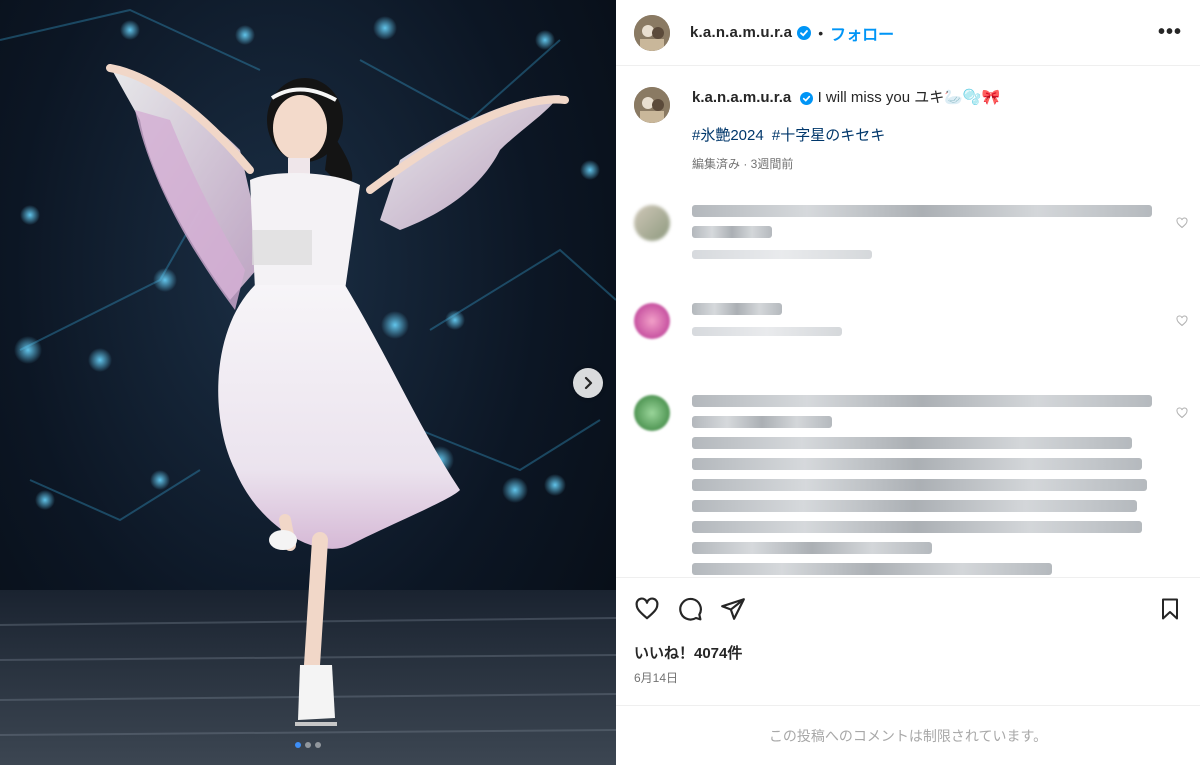 This screenshot has height=765, width=1200. Describe the element at coordinates (908, 735) in the screenshot. I see `comments-restricted-notice: この投稿へのコメントは制限されています。` at that location.